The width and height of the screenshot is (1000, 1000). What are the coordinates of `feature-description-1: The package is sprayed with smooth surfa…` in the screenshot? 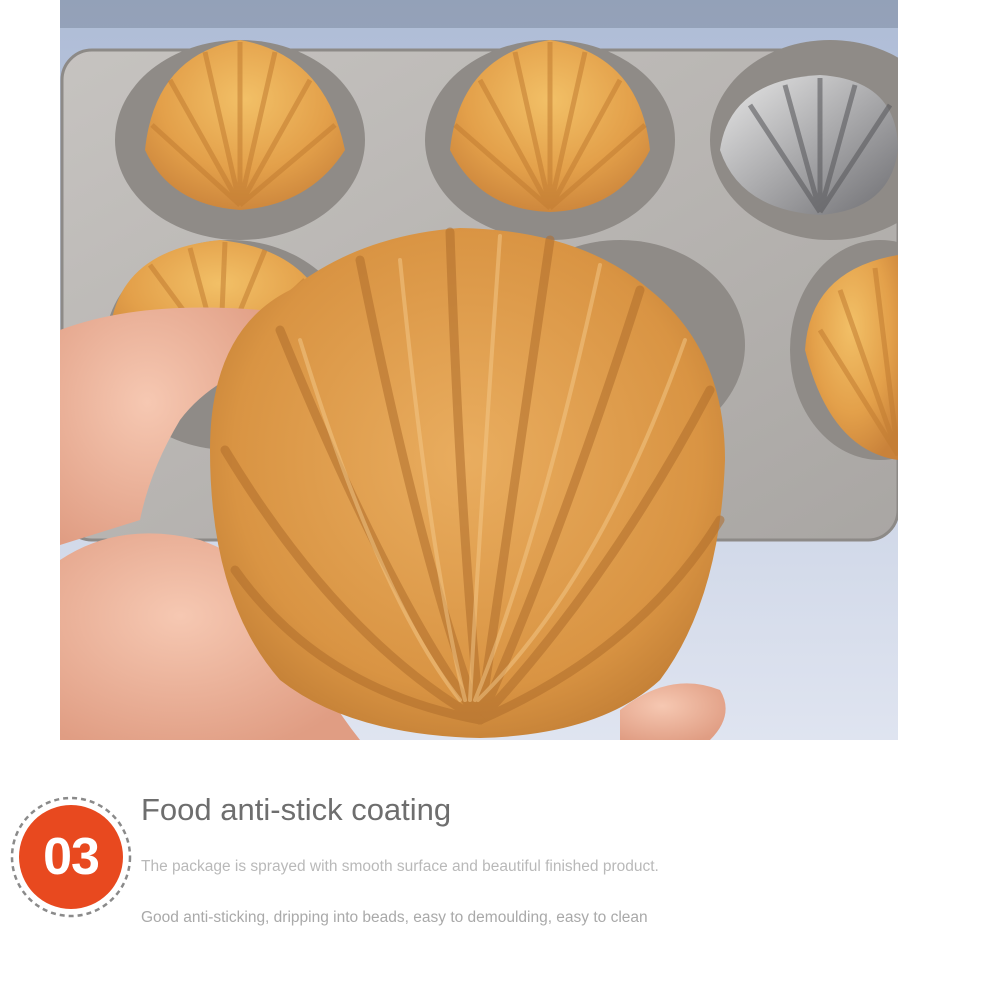 It's located at (400, 866).